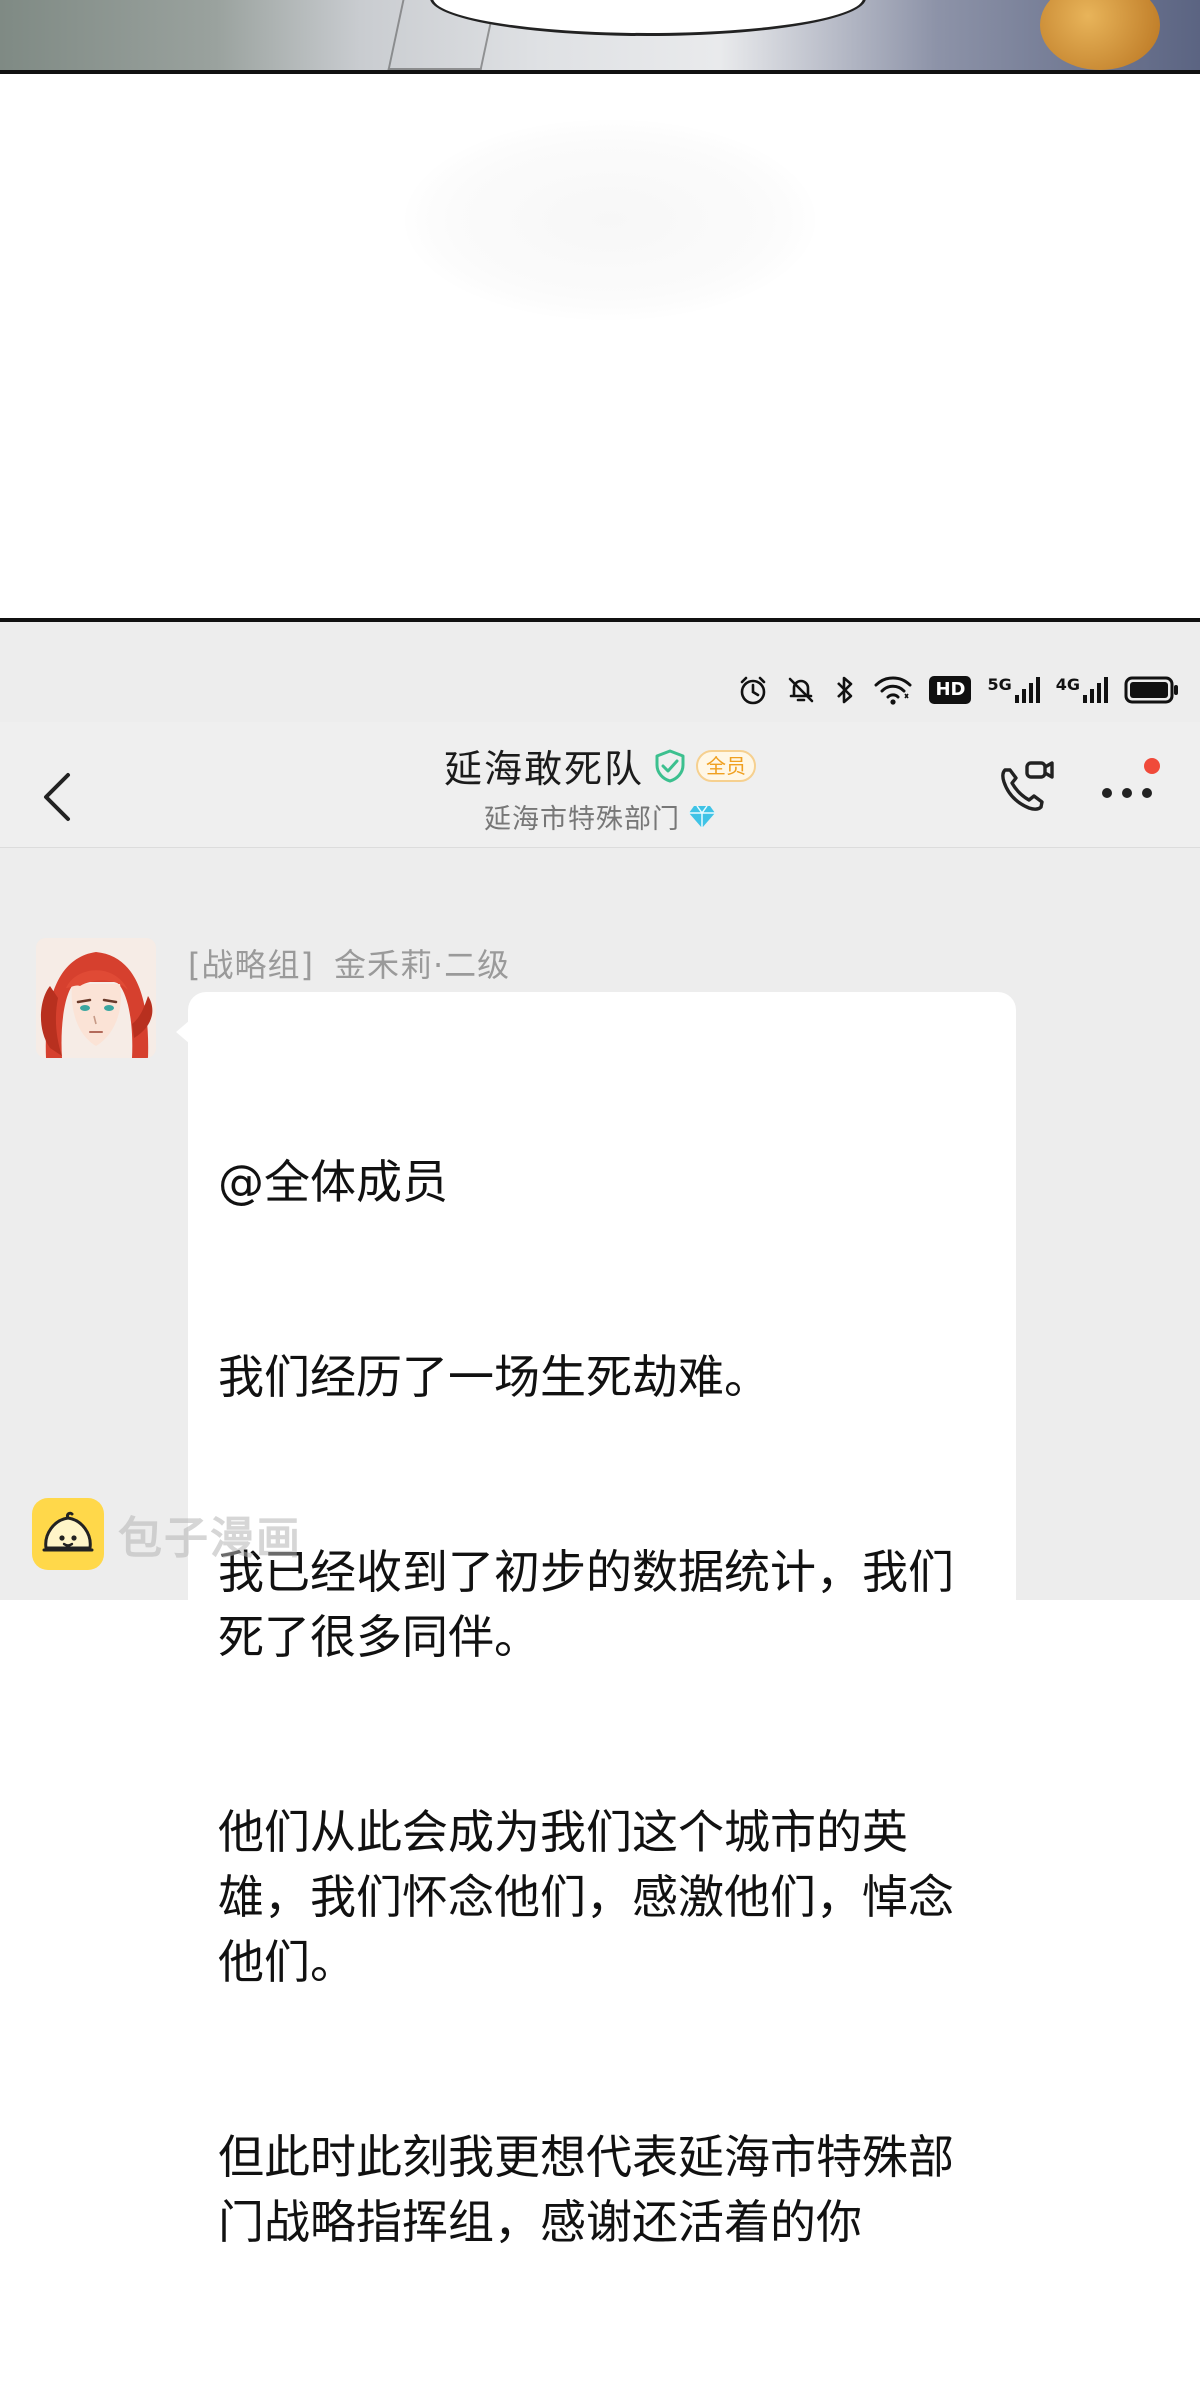 The height and width of the screenshot is (2385, 1200). What do you see at coordinates (610, 220) in the screenshot?
I see `faint-speech-bubble` at bounding box center [610, 220].